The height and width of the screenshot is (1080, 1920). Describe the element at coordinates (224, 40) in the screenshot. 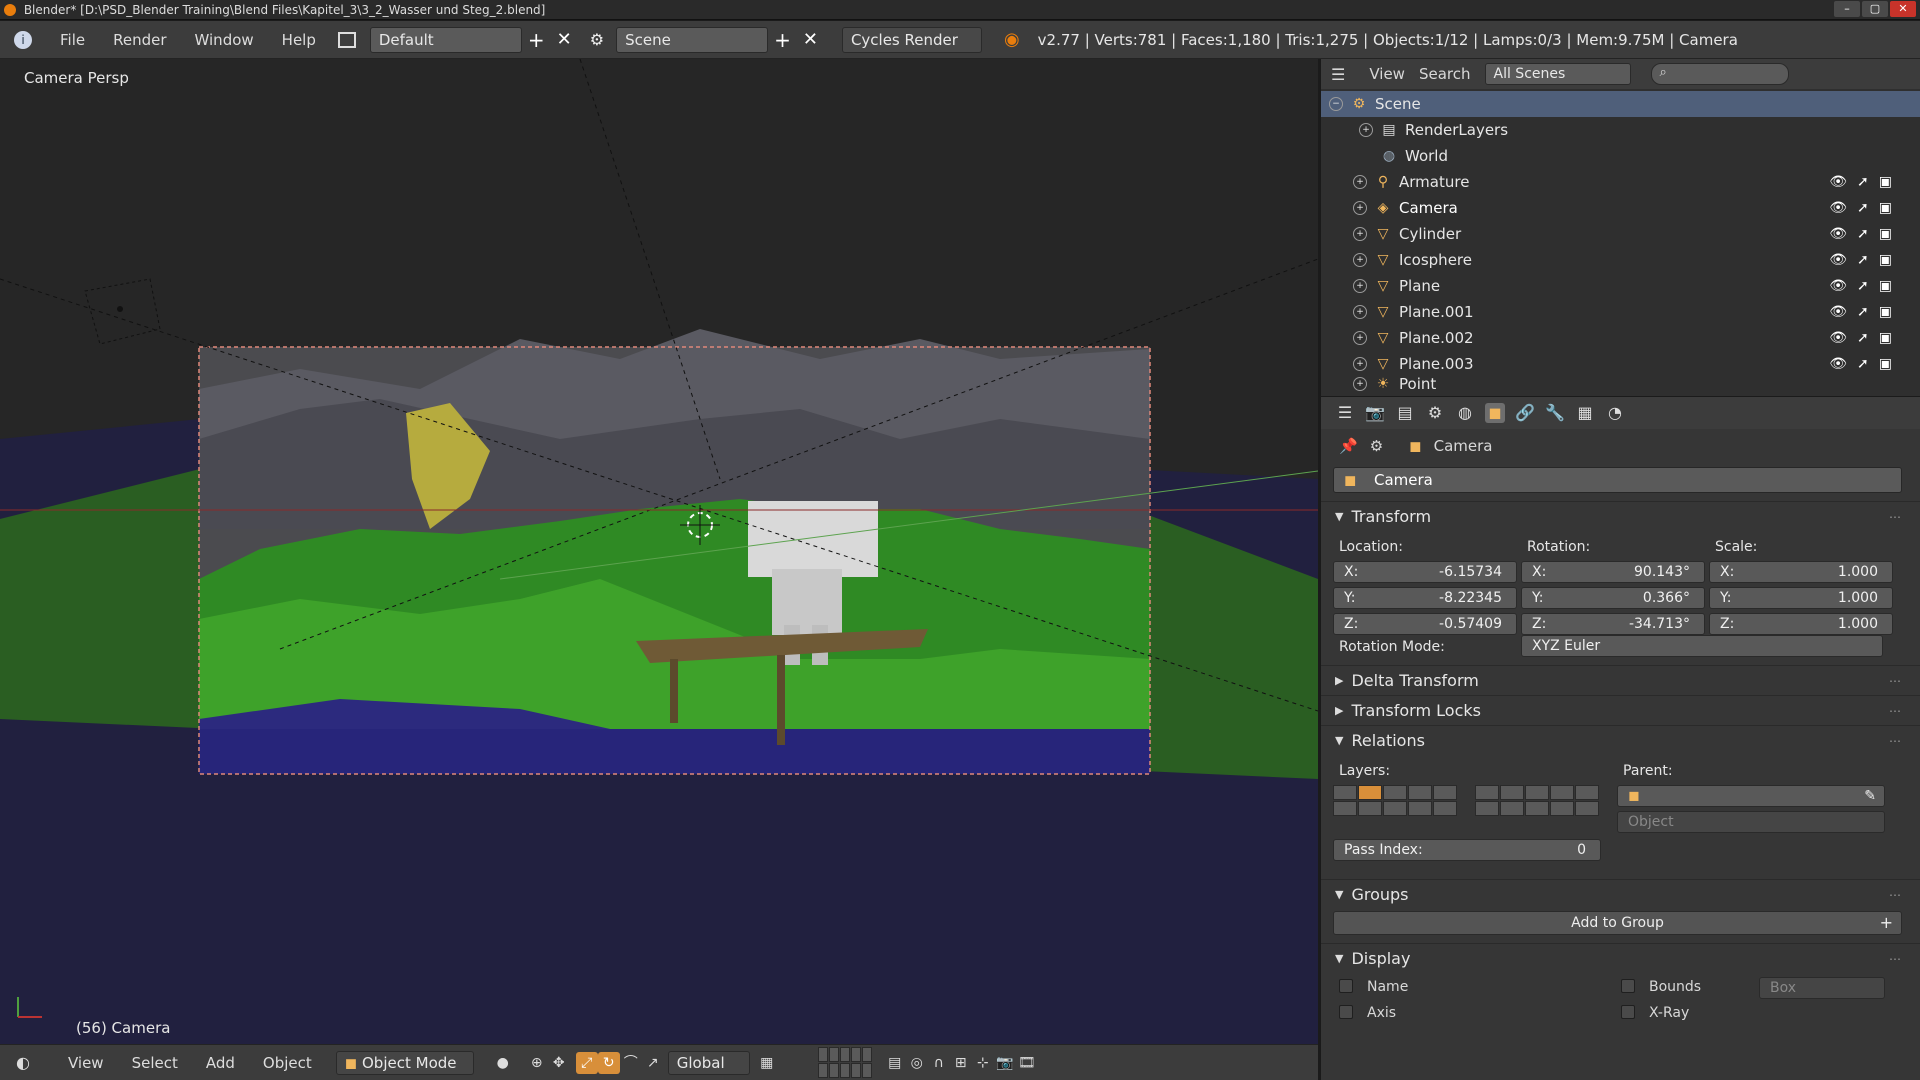

I see `menu-window: Window` at that location.